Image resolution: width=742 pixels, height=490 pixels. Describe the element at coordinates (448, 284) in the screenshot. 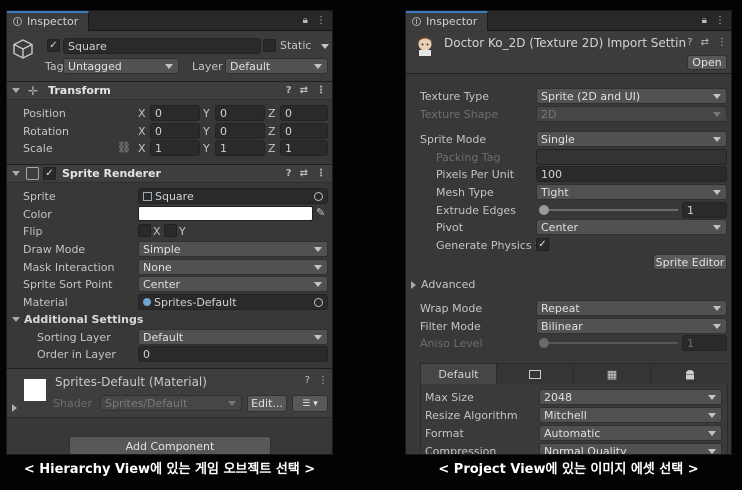

I see `advanced-label: Advanced` at that location.